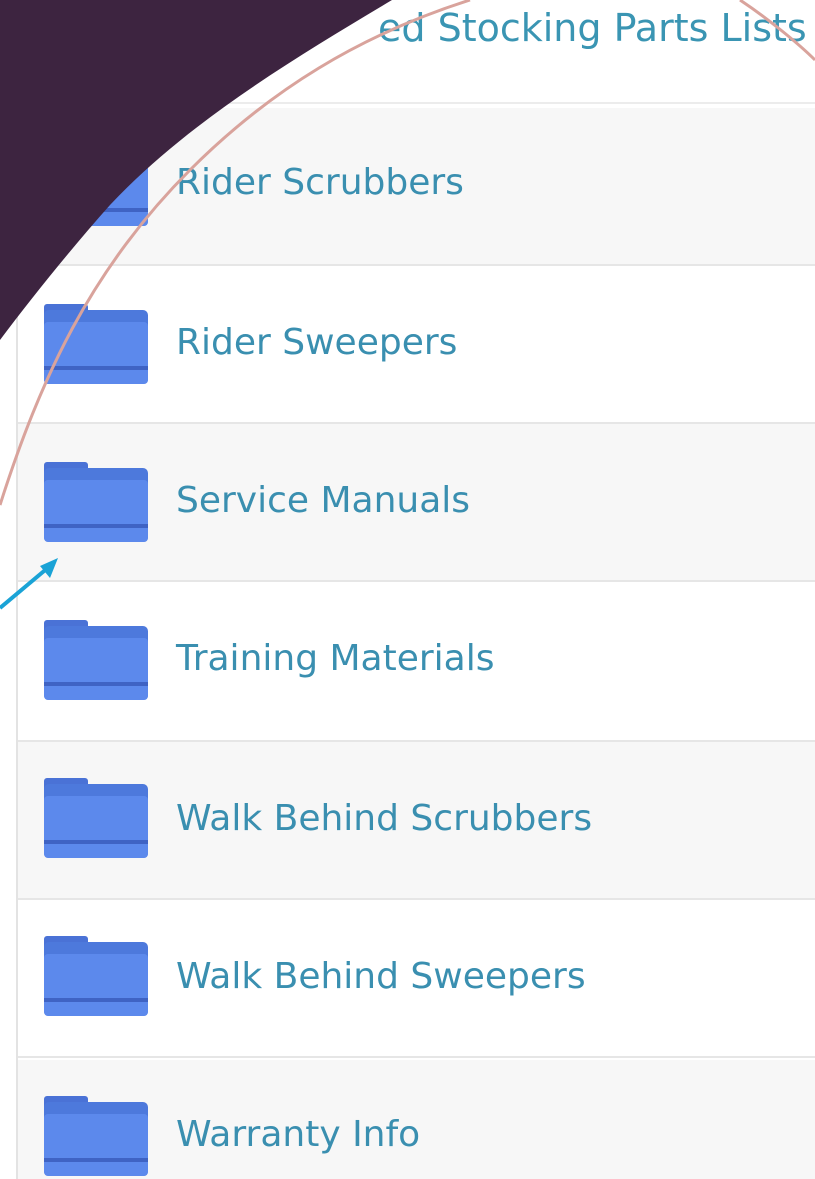 This screenshot has height=1179, width=815. Describe the element at coordinates (316, 342) in the screenshot. I see `folder-label: Rider Sweepers` at that location.